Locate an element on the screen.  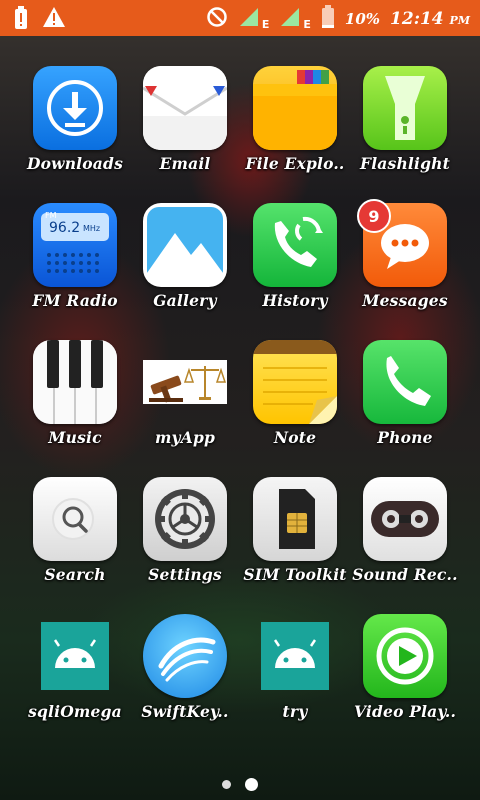
gavel-scales-icon is located at coordinates (185, 382).